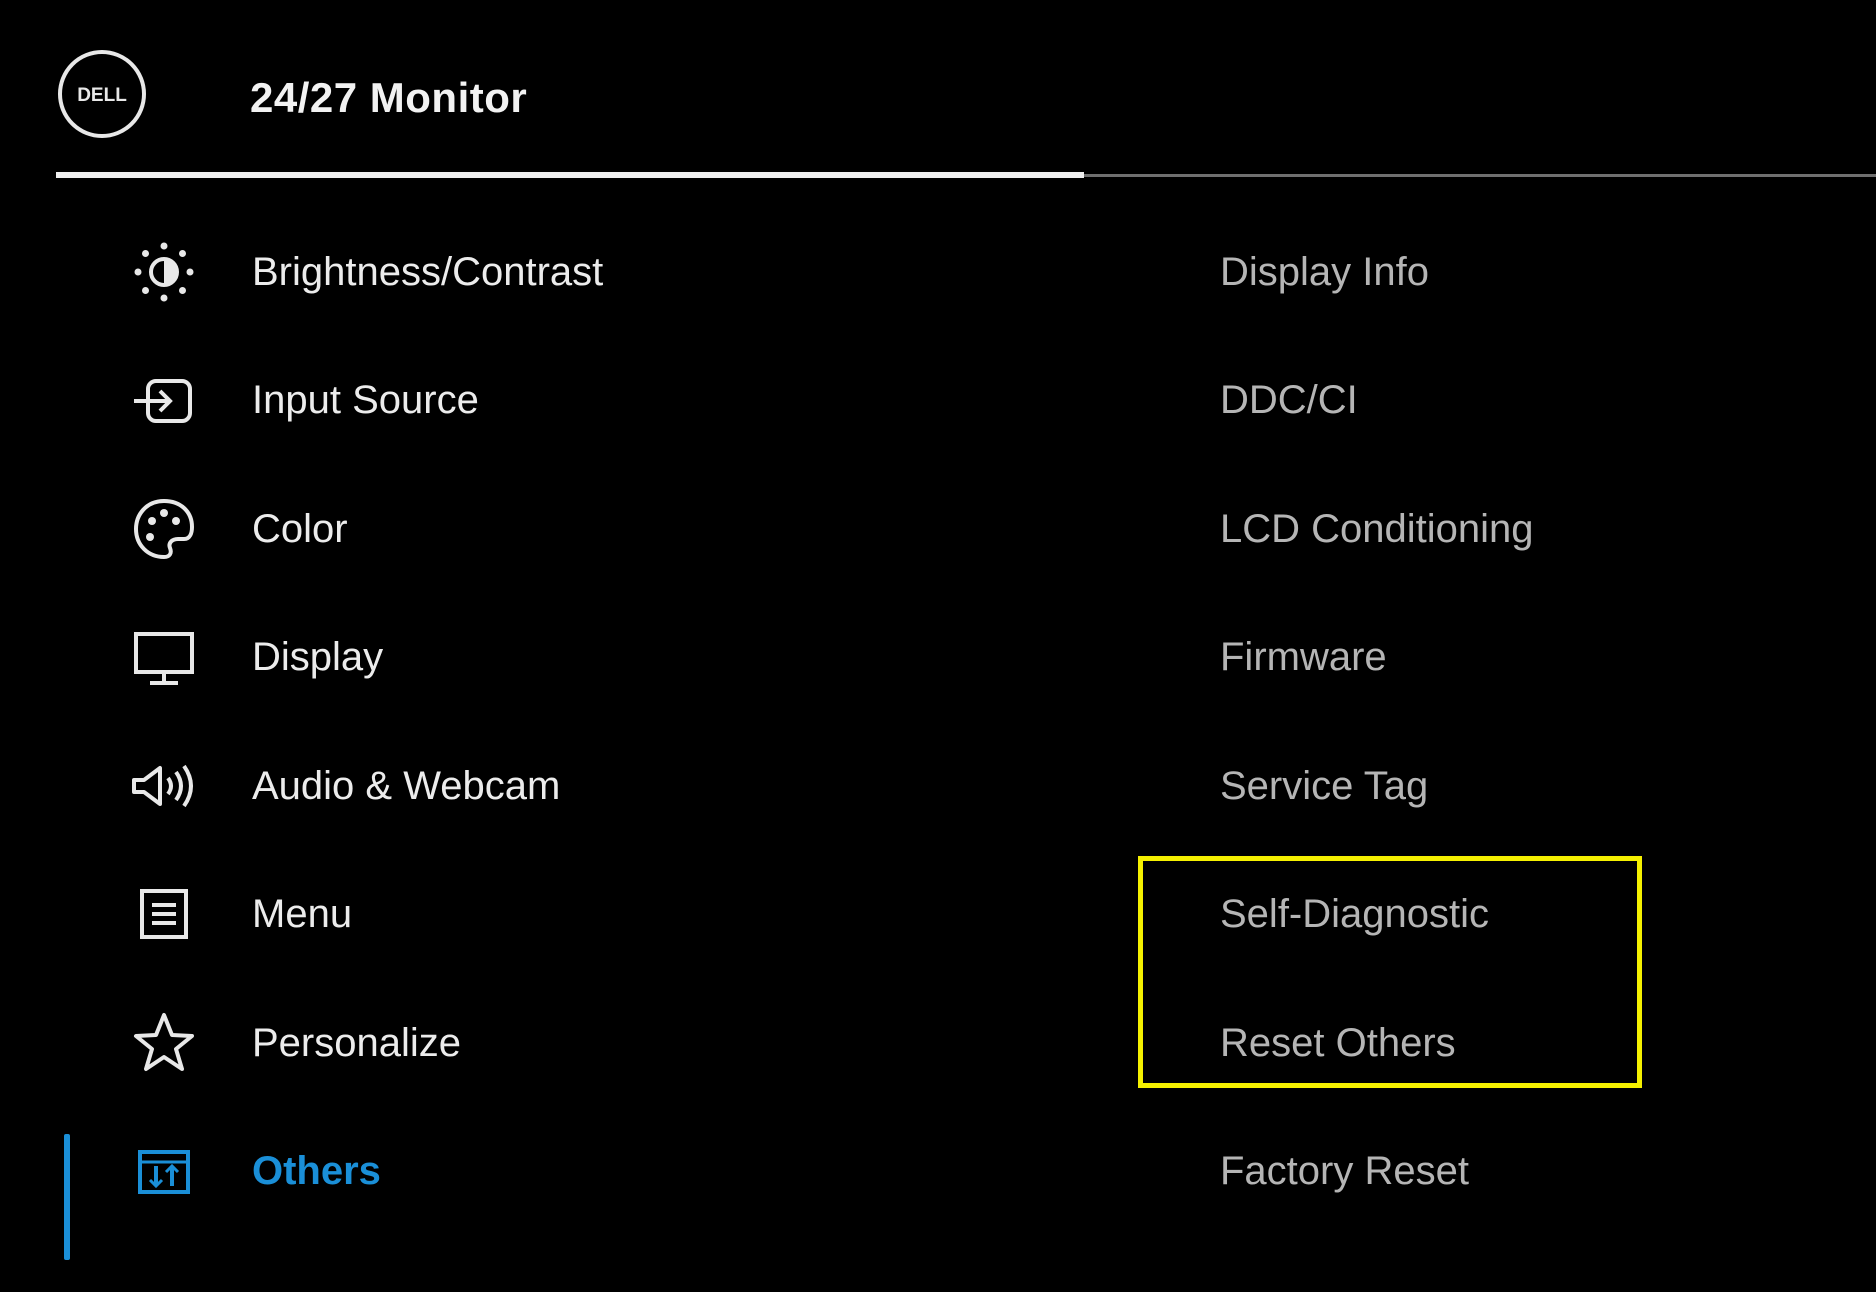 This screenshot has width=1876, height=1292. What do you see at coordinates (164, 1043) in the screenshot?
I see `star-icon` at bounding box center [164, 1043].